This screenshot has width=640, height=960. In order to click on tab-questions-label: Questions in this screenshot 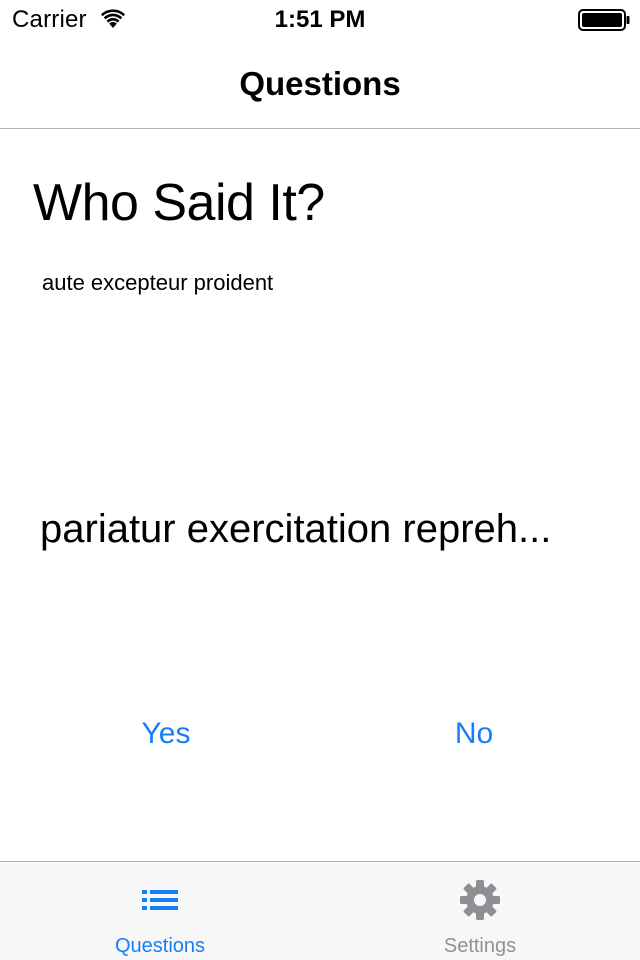, I will do `click(160, 946)`.